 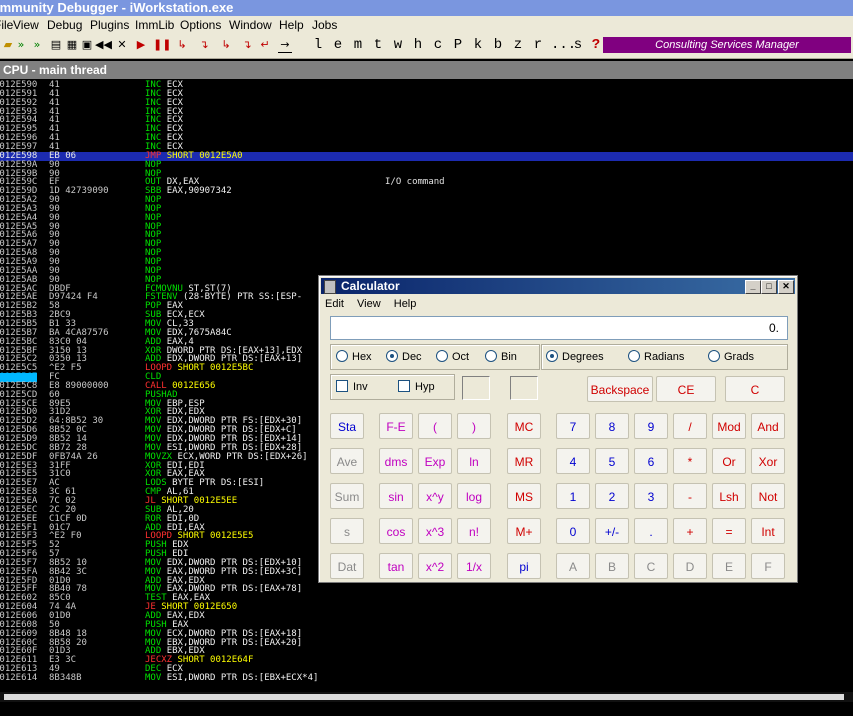 What do you see at coordinates (354, 356) in the screenshot?
I see `radio-hex: Hex` at bounding box center [354, 356].